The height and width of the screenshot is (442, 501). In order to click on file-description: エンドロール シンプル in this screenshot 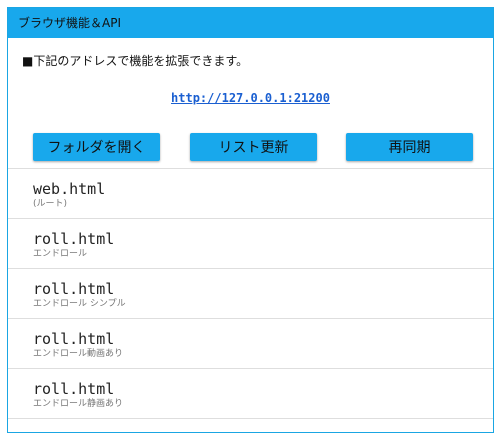, I will do `click(79, 304)`.